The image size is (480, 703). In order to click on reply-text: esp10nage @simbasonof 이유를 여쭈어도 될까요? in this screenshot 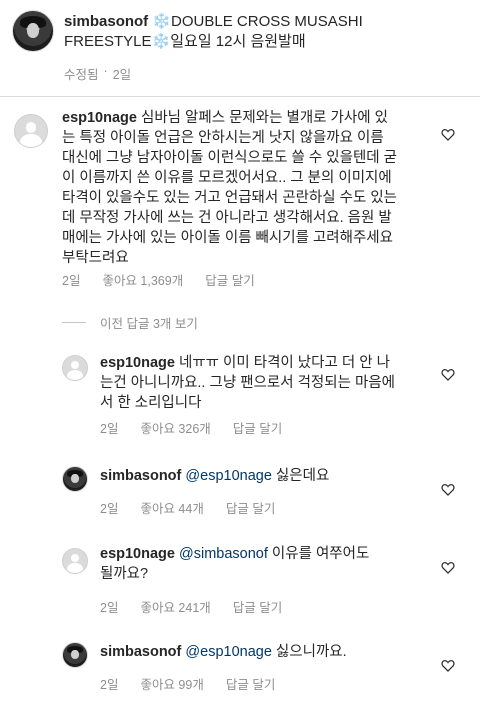, I will do `click(235, 564)`.